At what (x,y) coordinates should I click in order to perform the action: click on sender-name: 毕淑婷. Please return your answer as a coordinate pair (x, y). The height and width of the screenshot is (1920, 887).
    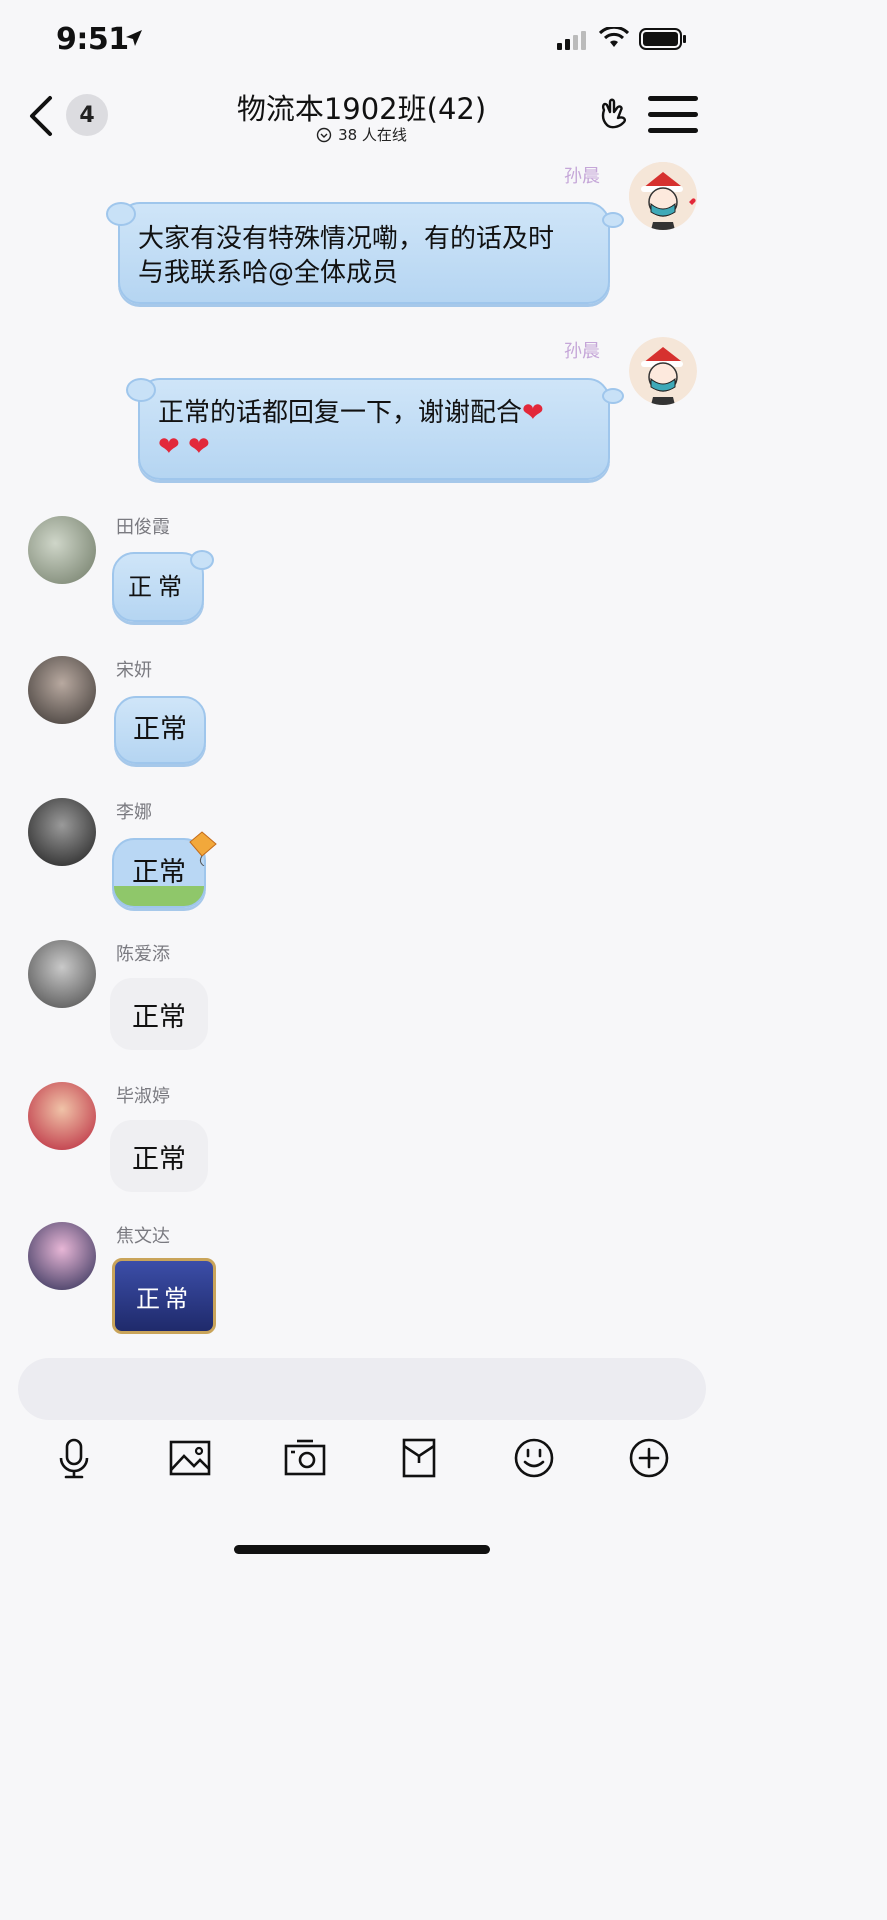
    Looking at the image, I should click on (143, 1096).